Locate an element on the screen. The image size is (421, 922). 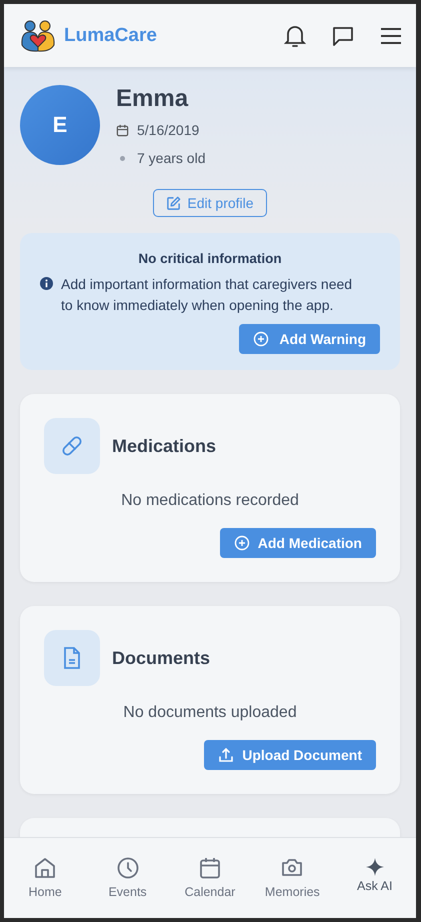
notice-title: No critical information is located at coordinates (210, 258).